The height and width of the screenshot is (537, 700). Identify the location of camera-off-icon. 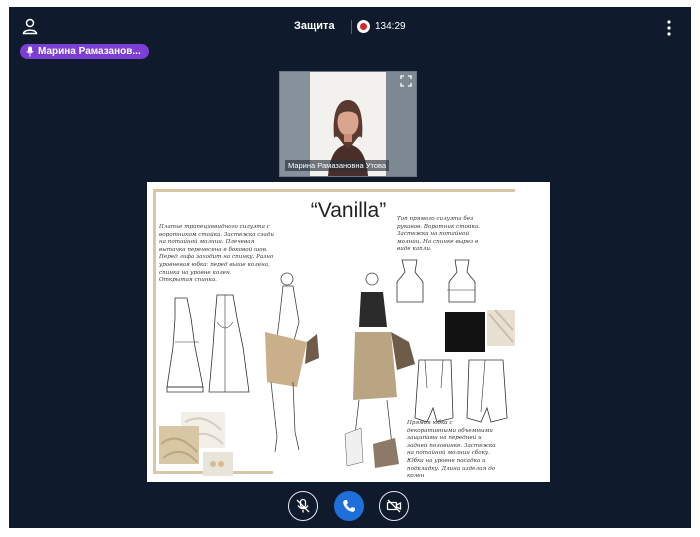
(394, 506).